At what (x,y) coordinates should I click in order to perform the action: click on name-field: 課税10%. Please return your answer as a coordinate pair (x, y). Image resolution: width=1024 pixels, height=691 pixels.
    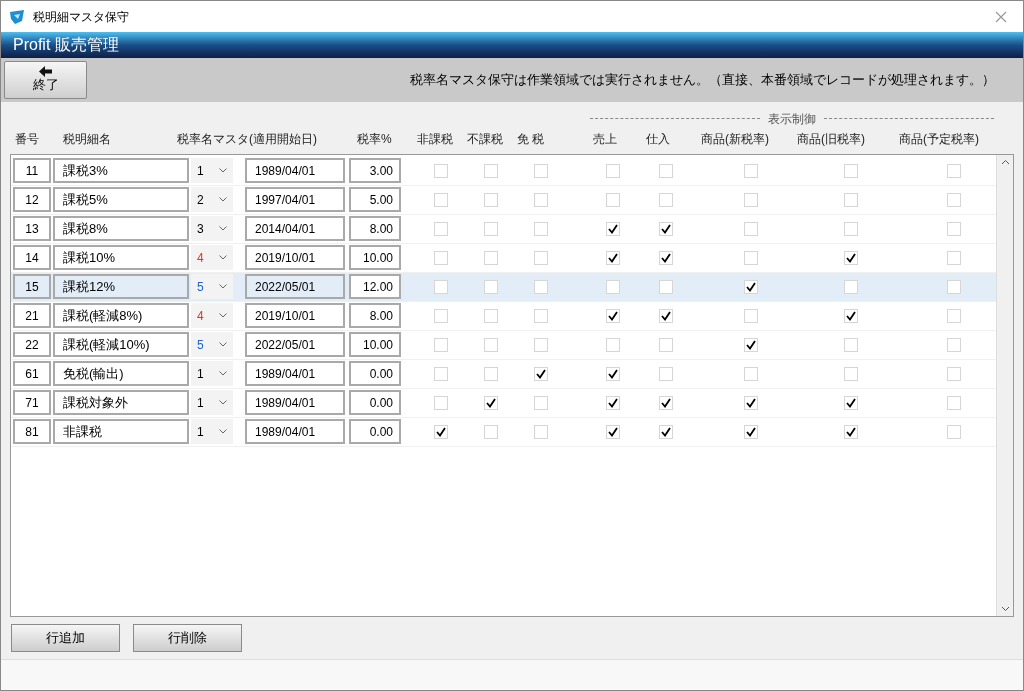
    Looking at the image, I should click on (121, 258).